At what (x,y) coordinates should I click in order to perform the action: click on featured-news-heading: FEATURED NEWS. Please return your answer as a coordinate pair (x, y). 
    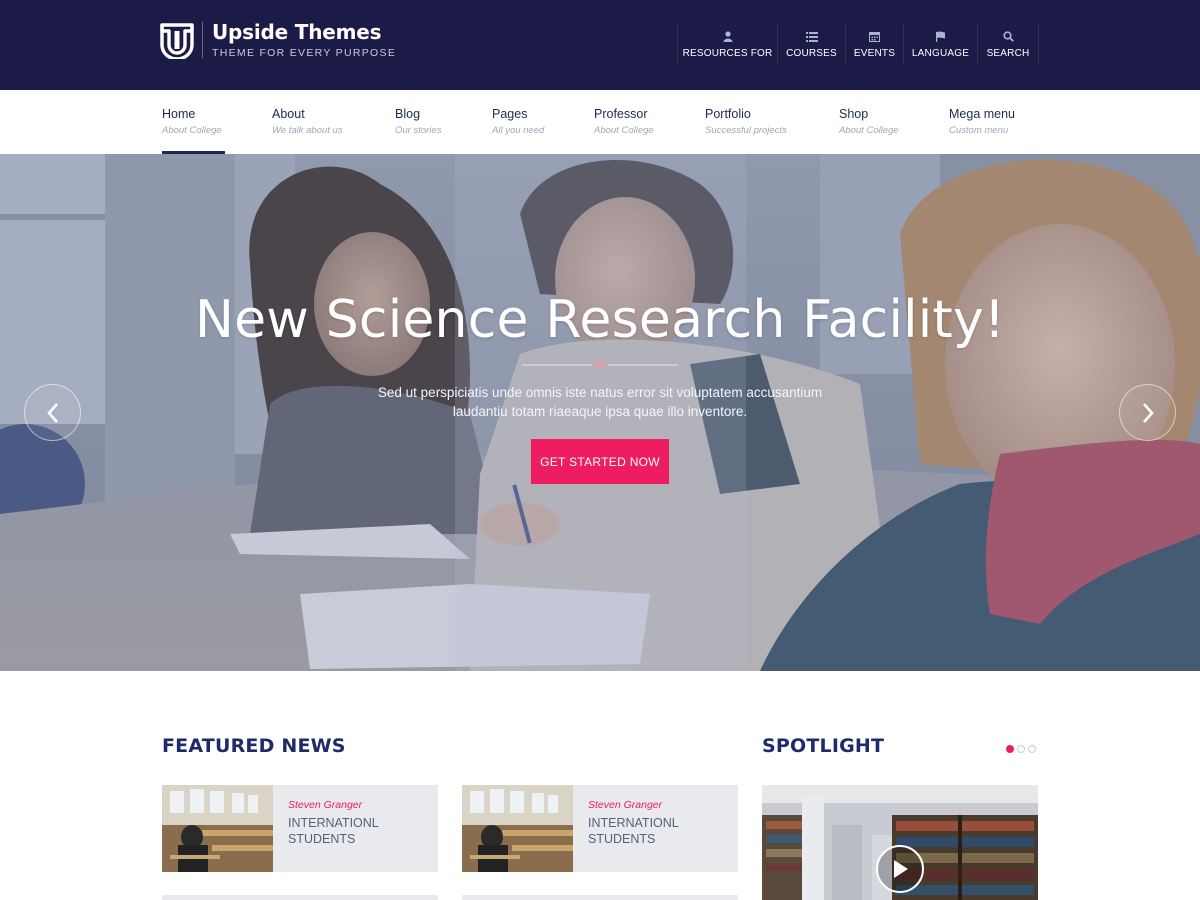
    Looking at the image, I should click on (254, 746).